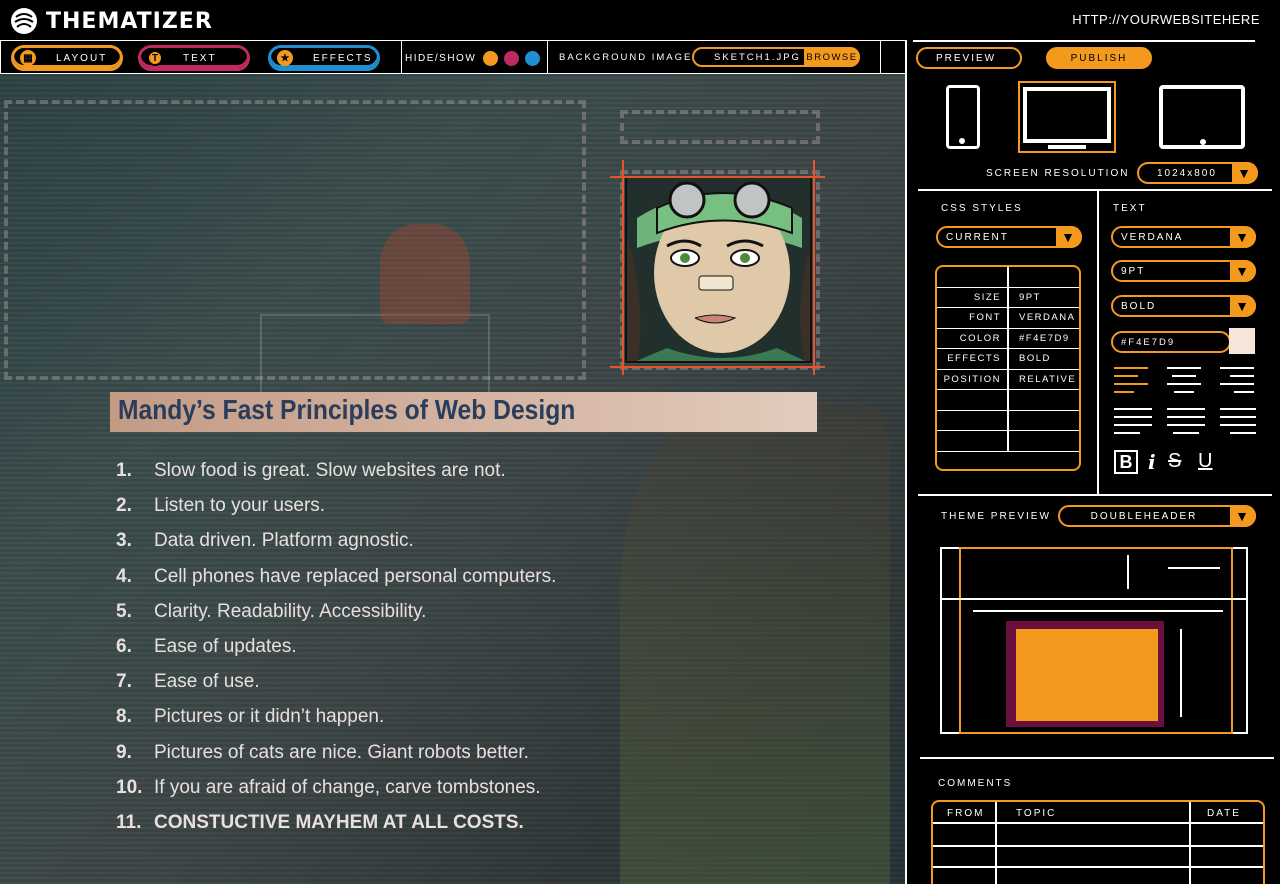 The image size is (1280, 884). Describe the element at coordinates (963, 117) in the screenshot. I see `mobile-device-icon` at that location.